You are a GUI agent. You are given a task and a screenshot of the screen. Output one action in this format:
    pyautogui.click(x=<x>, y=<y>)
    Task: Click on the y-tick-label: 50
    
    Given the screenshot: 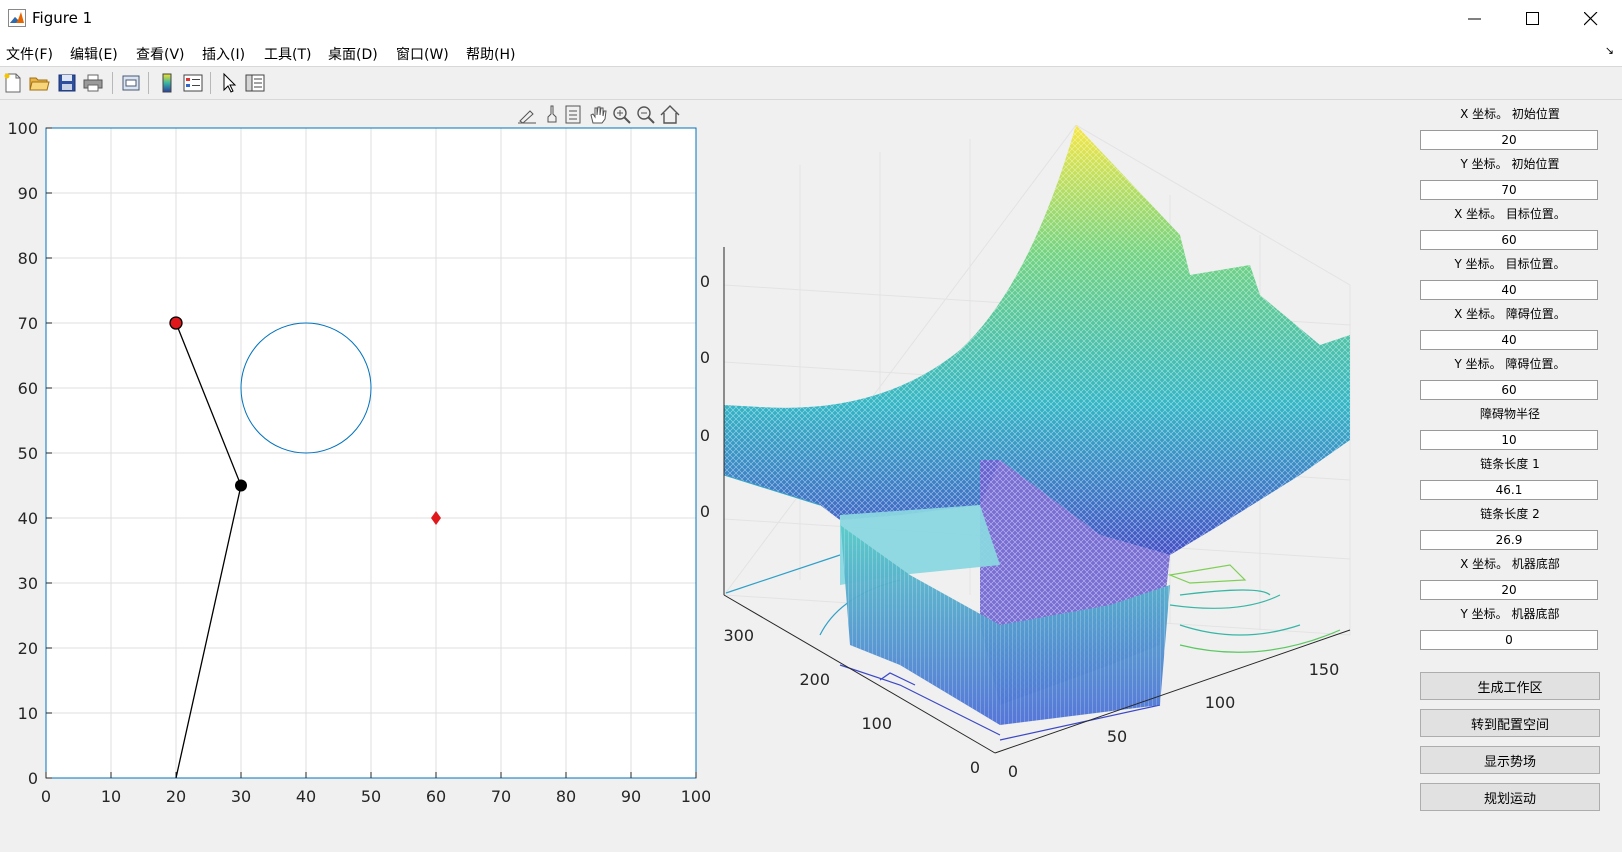 What is the action you would take?
    pyautogui.click(x=28, y=453)
    